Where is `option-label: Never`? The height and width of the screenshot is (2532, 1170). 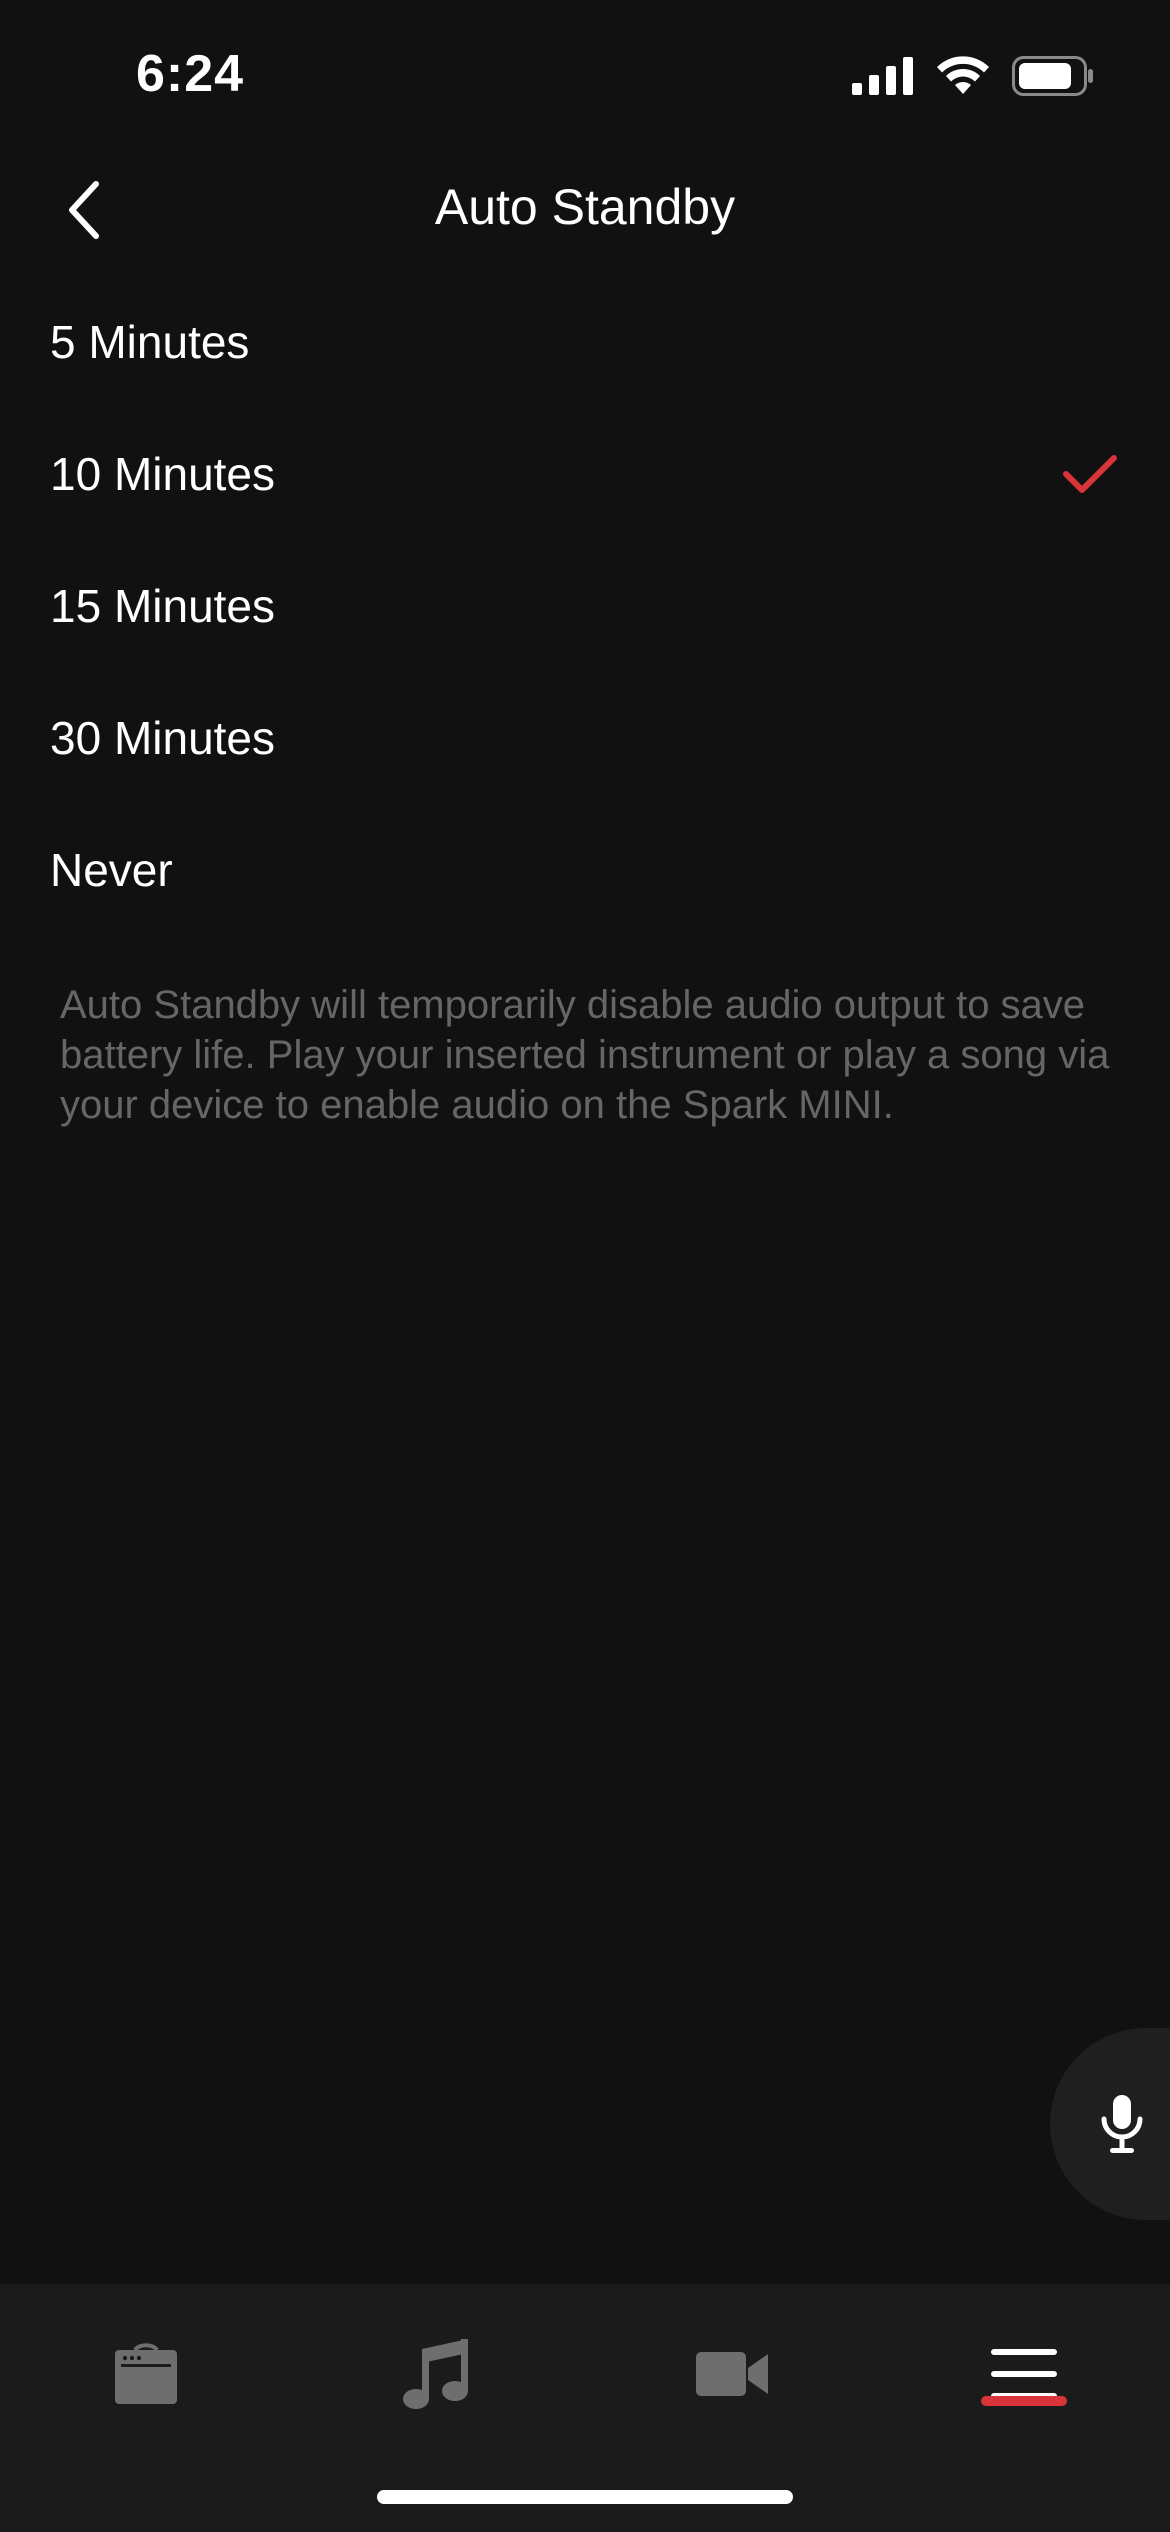
option-label: Never is located at coordinates (111, 870).